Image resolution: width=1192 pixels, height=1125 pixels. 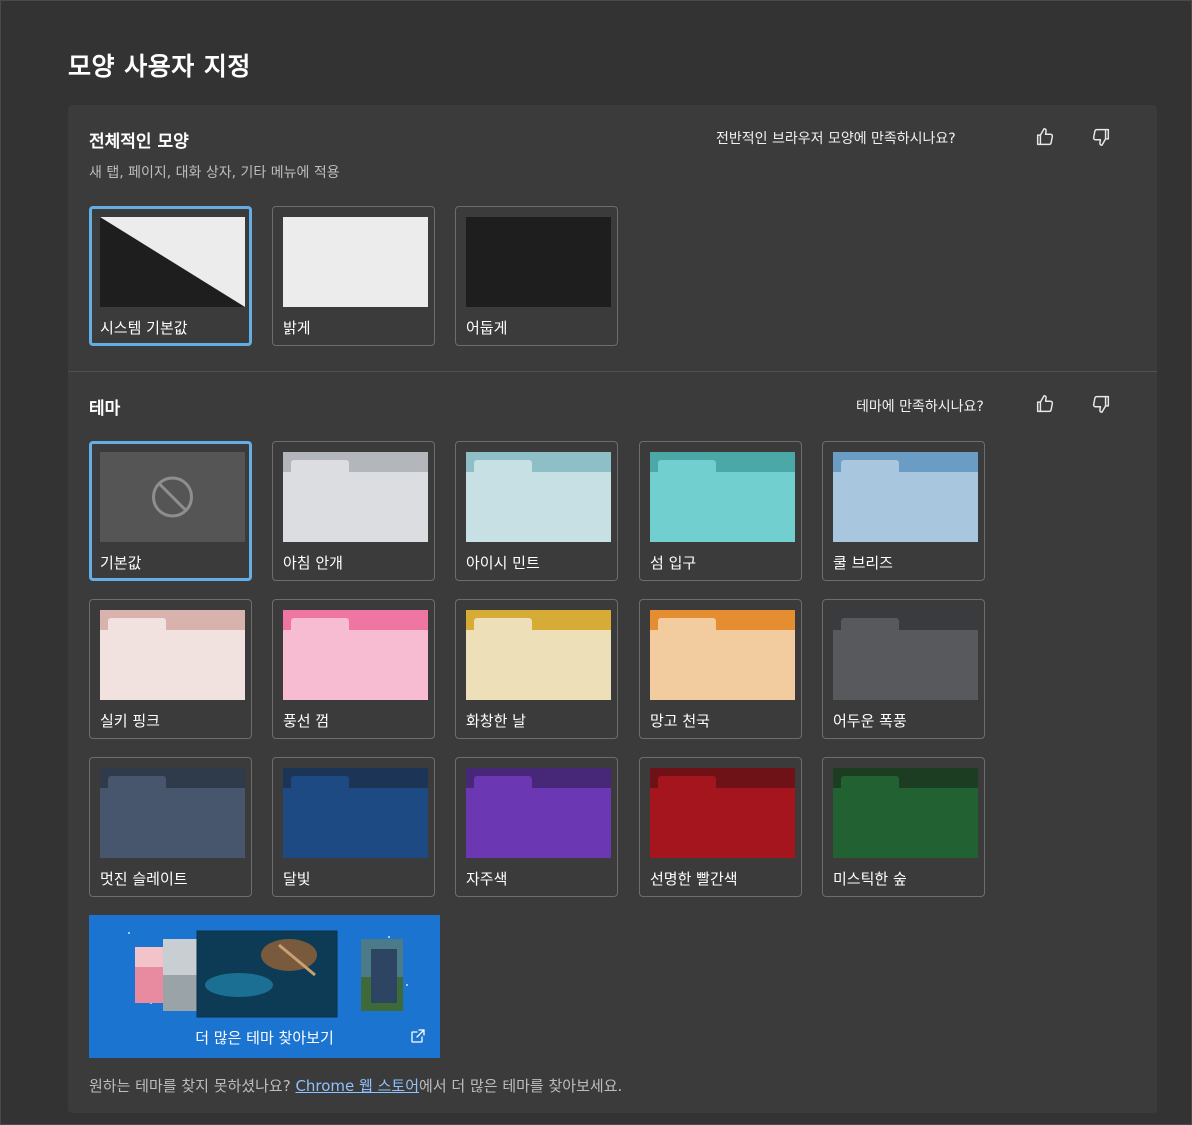 I want to click on light-preview, so click(x=355, y=262).